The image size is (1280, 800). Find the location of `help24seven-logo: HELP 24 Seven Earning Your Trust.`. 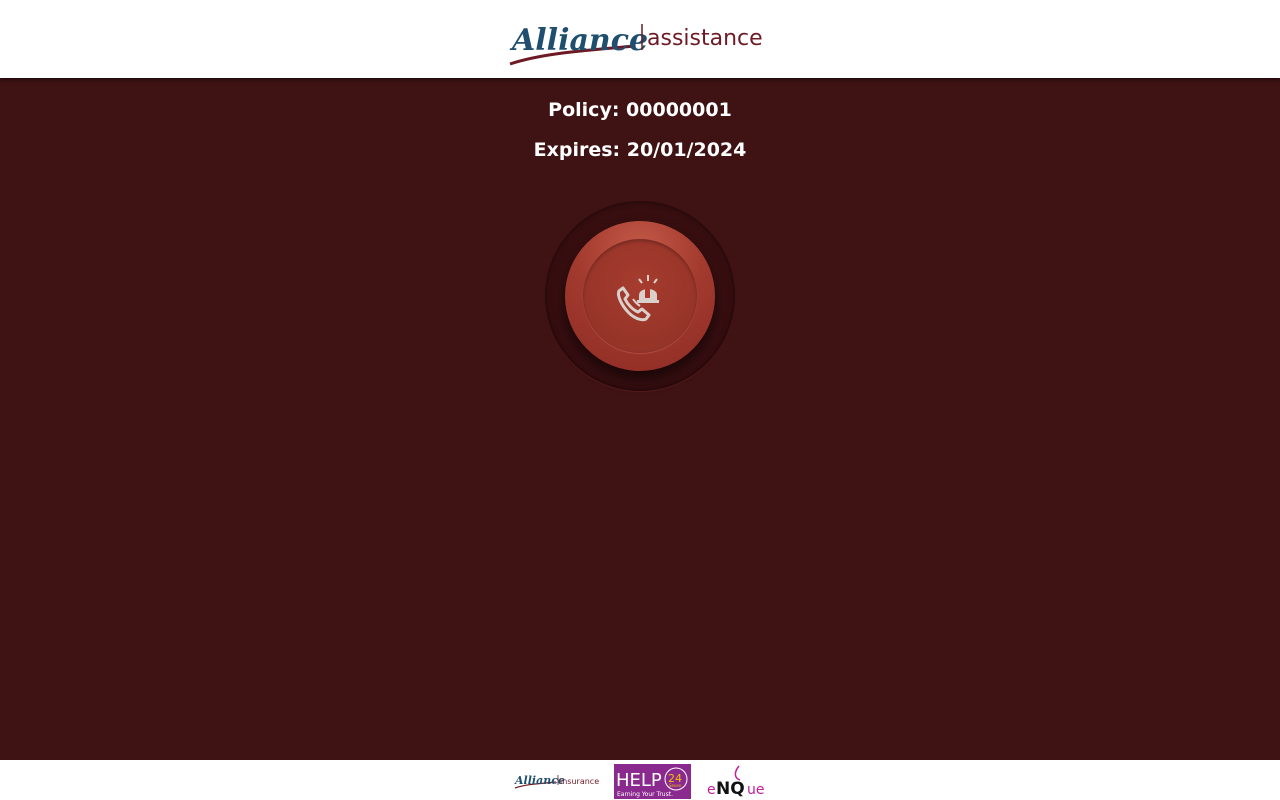

help24seven-logo: HELP 24 Seven Earning Your Trust. is located at coordinates (652, 781).